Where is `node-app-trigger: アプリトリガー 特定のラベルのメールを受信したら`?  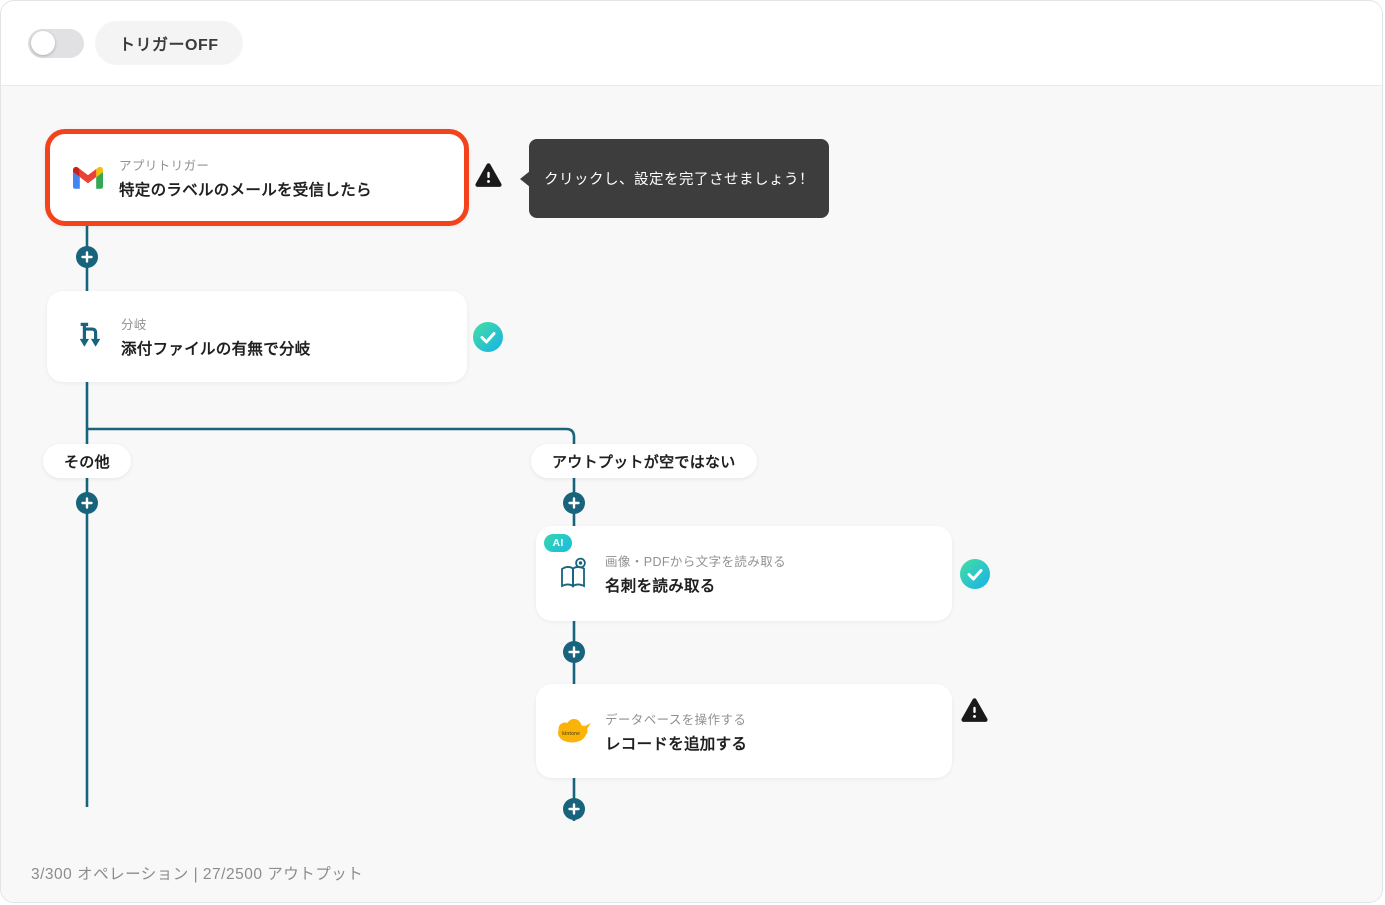 node-app-trigger: アプリトリガー 特定のラベルのメールを受信したら is located at coordinates (257, 177).